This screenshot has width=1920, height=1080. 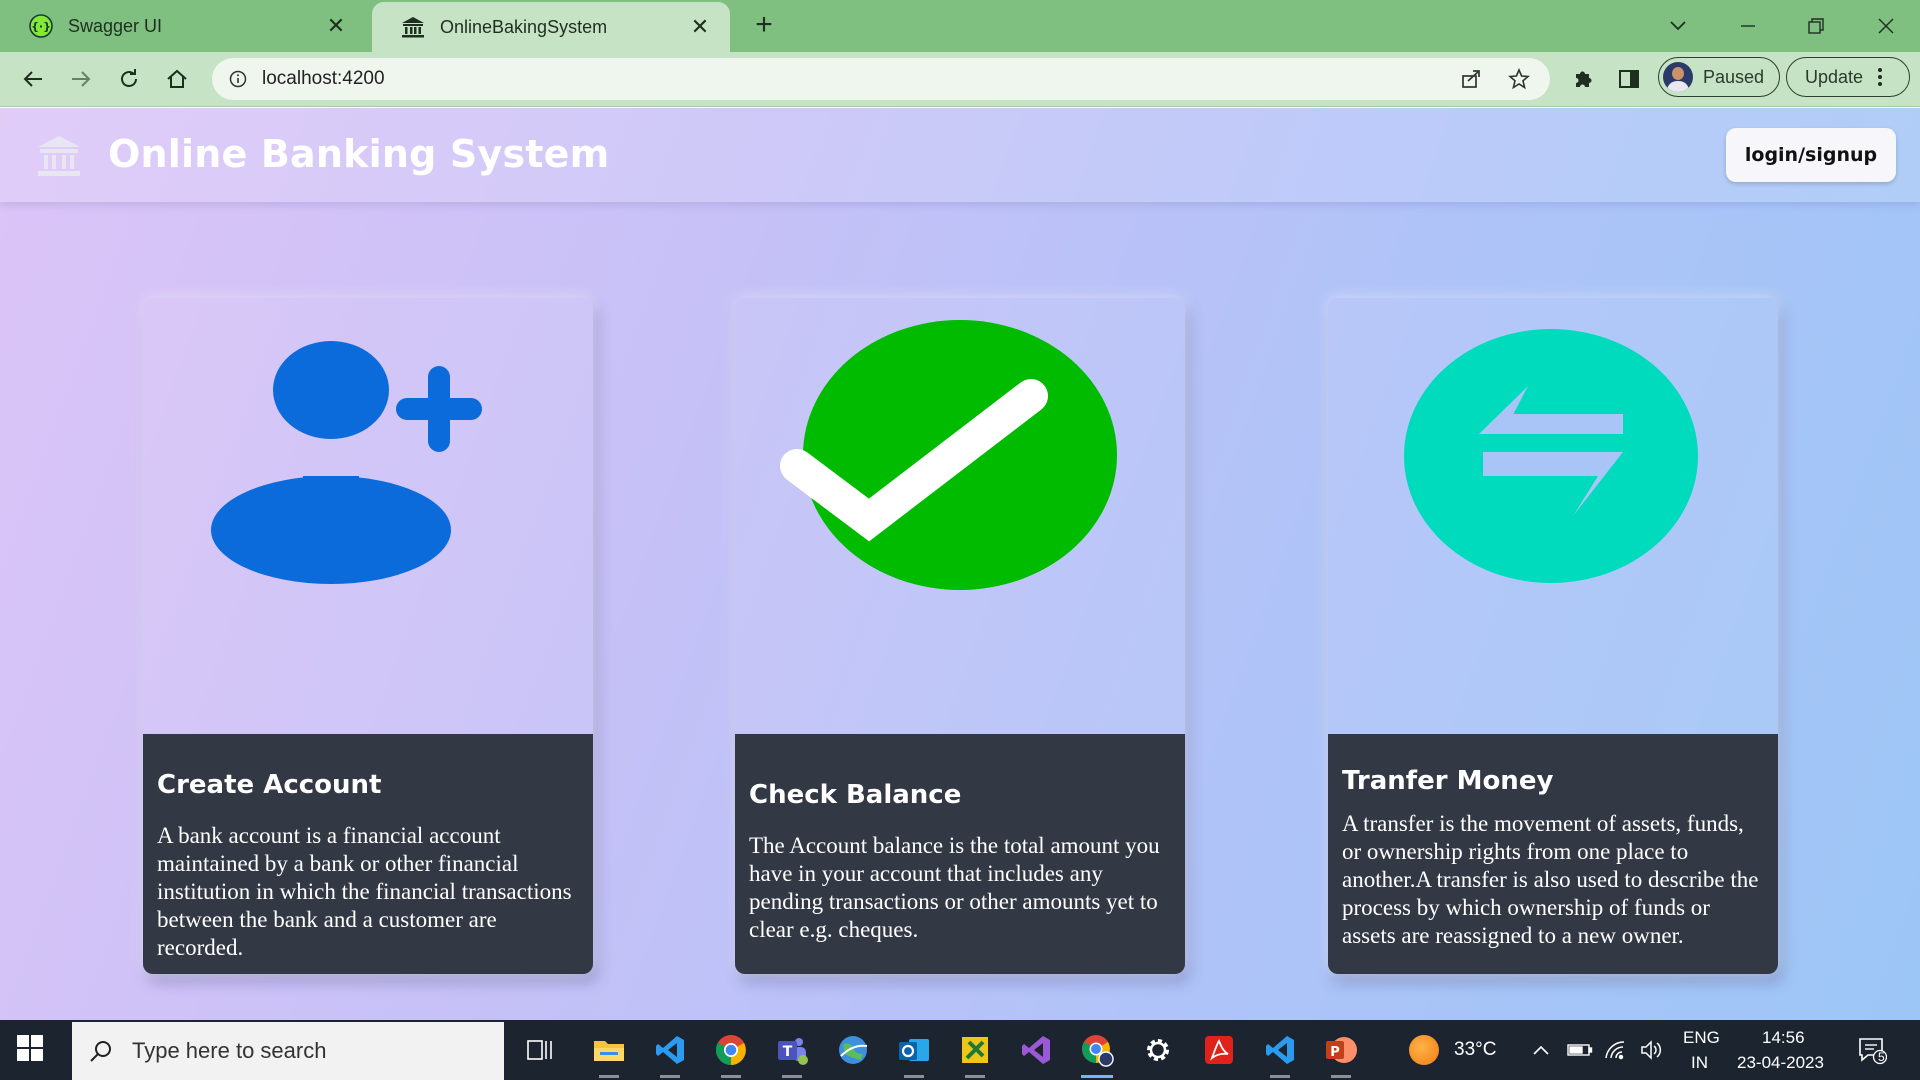 What do you see at coordinates (1158, 1050) in the screenshot?
I see `settings-gear-icon` at bounding box center [1158, 1050].